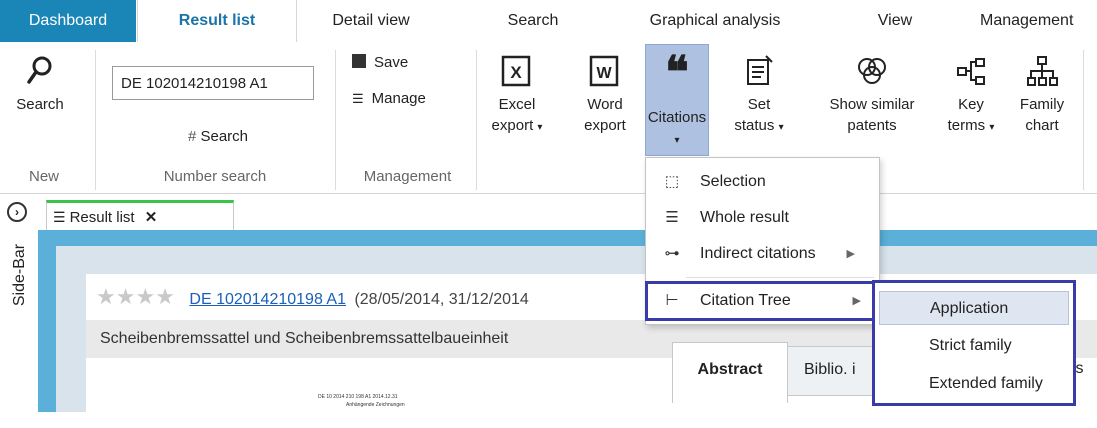 The width and height of the screenshot is (1097, 428). I want to click on number-search-button: # Search, so click(218, 136).